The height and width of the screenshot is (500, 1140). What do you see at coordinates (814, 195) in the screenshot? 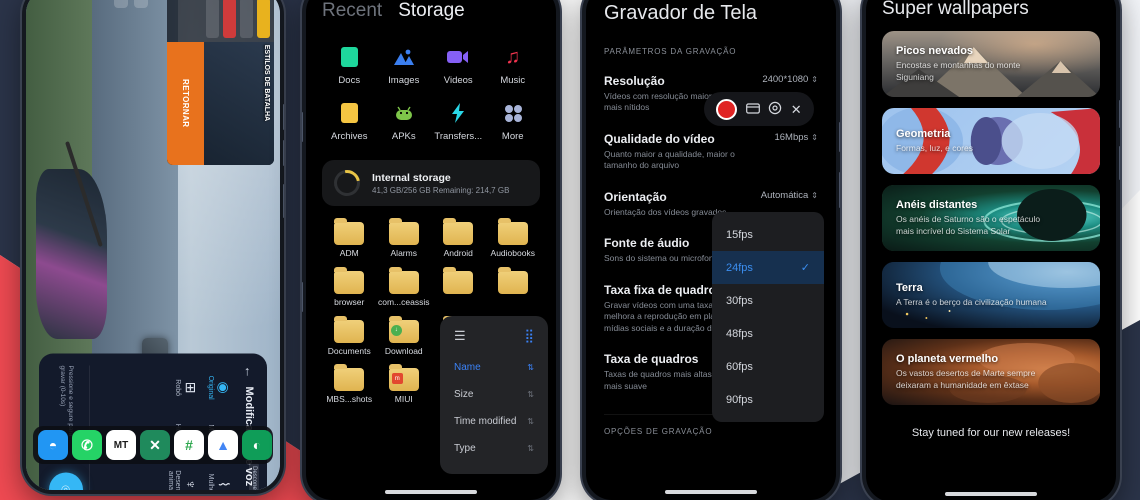
I see `updown-arrows-icon: ⇕` at bounding box center [814, 195].